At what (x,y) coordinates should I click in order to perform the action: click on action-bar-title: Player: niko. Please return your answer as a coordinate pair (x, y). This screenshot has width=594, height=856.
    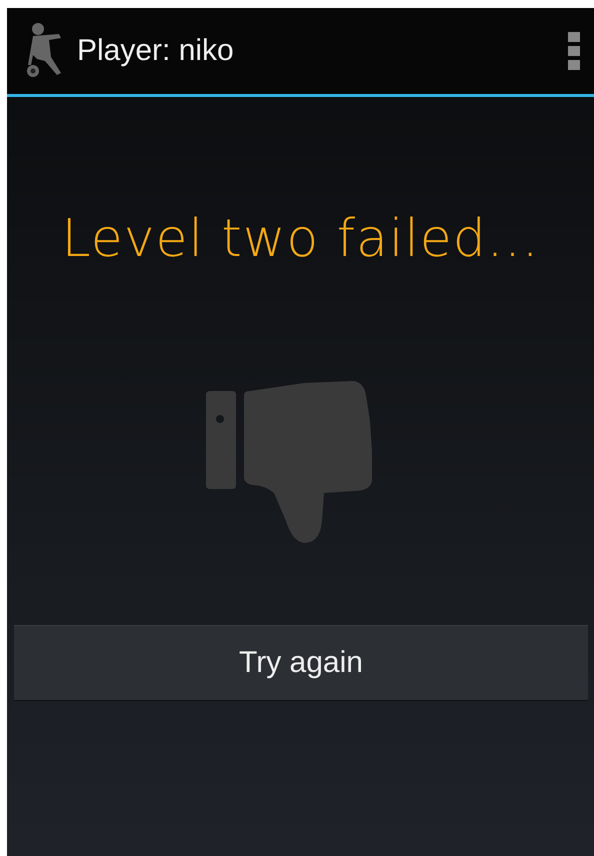
    Looking at the image, I should click on (156, 51).